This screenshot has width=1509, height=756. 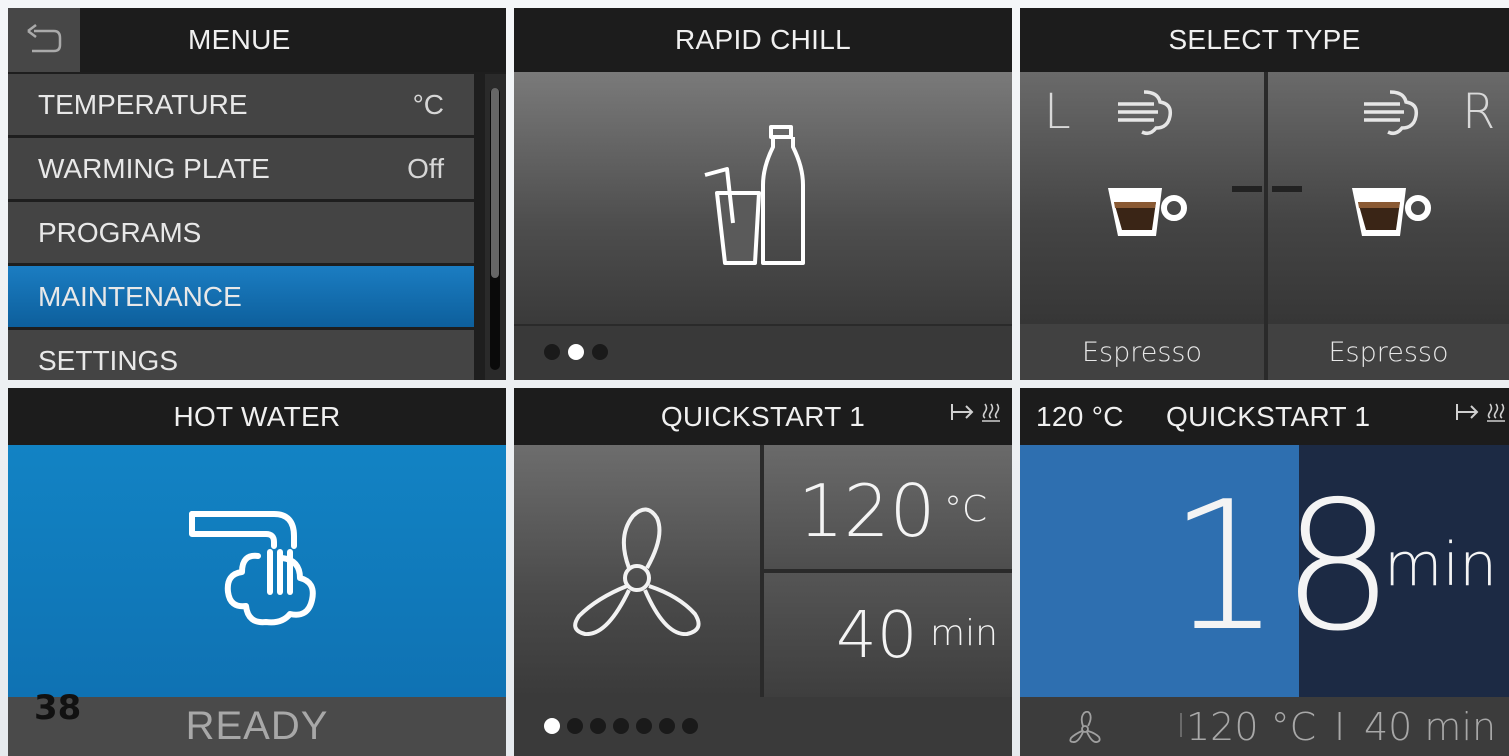 I want to click on quickstart-title: QUICKSTART 1, so click(x=763, y=416).